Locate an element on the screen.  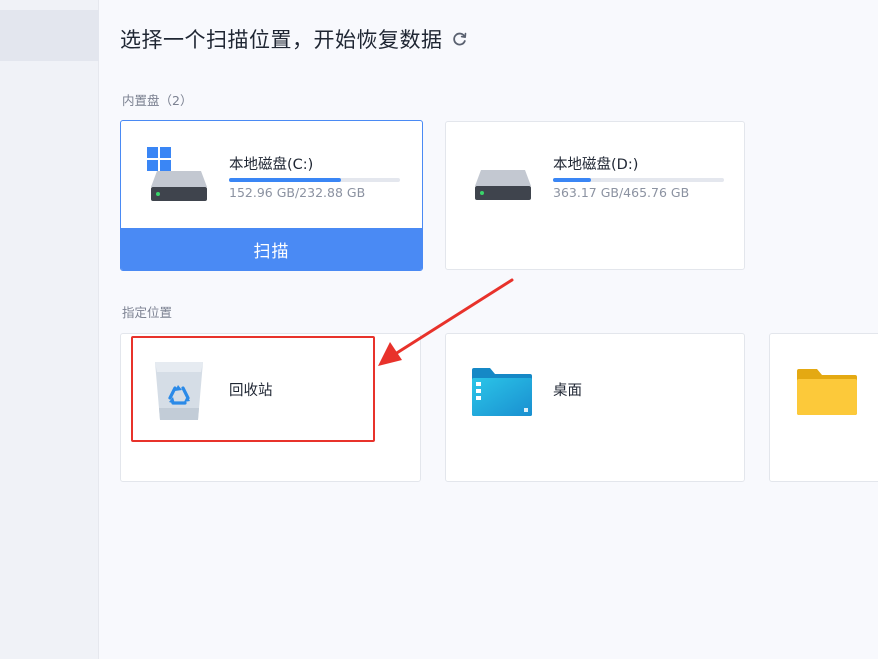
page-title-text: 选择一个扫描位置，开始恢复数据 is located at coordinates (281, 40).